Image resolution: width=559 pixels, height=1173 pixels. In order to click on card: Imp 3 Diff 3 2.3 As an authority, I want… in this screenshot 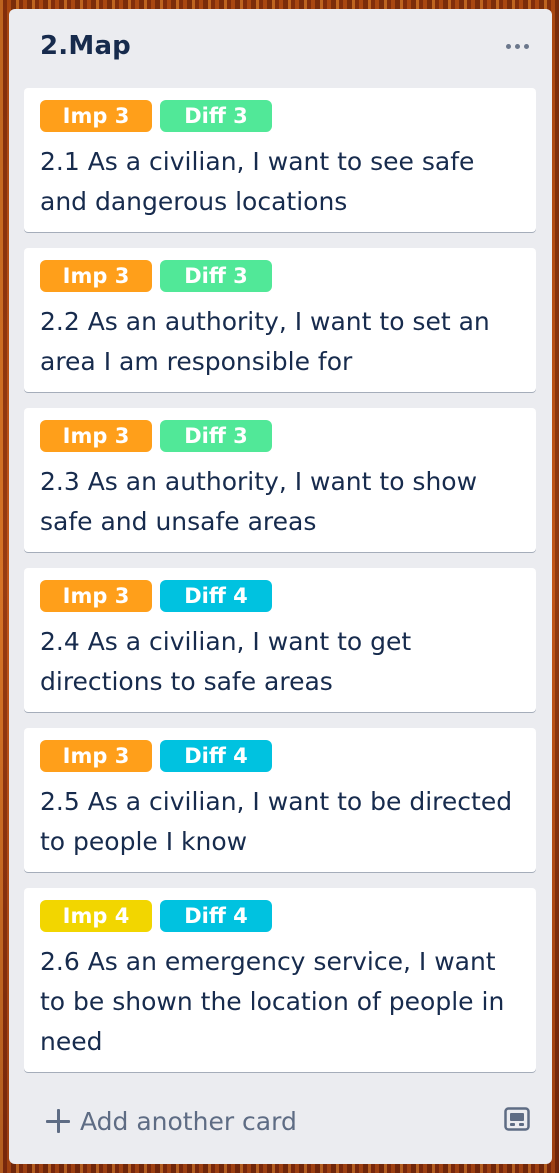, I will do `click(280, 480)`.